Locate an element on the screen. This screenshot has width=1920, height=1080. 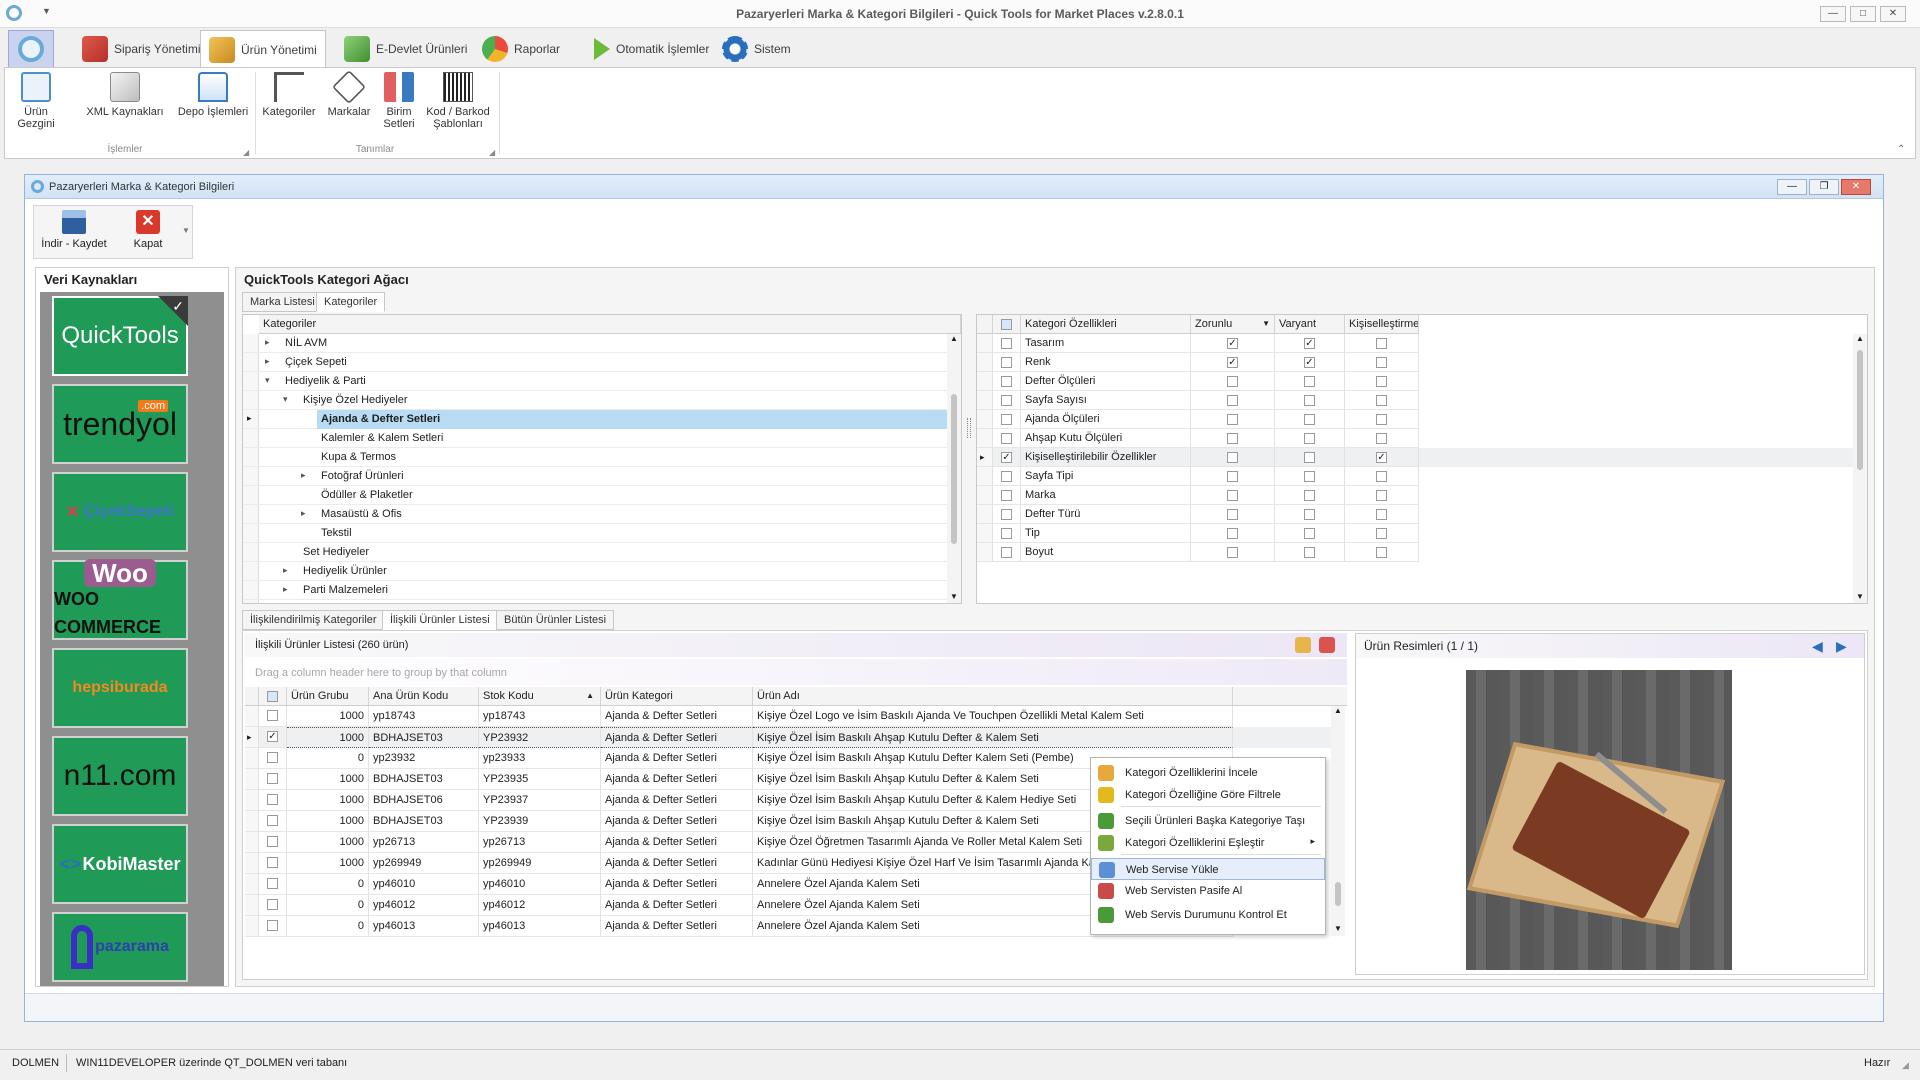
next-image-icon: ▶ is located at coordinates (1841, 646).